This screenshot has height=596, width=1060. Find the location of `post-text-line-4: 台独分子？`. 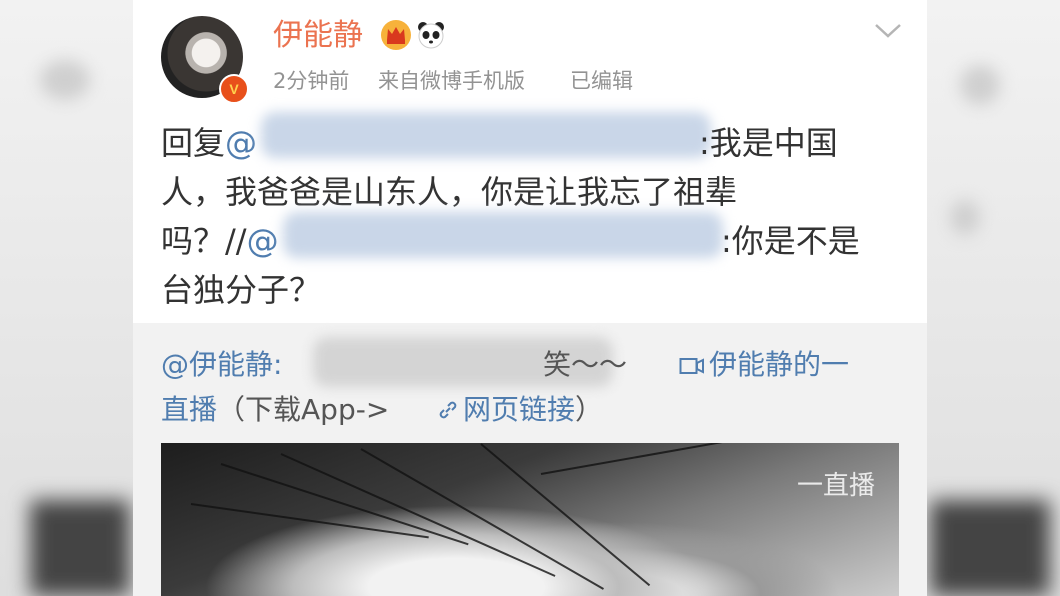

post-text-line-4: 台独分子？ is located at coordinates (241, 290).